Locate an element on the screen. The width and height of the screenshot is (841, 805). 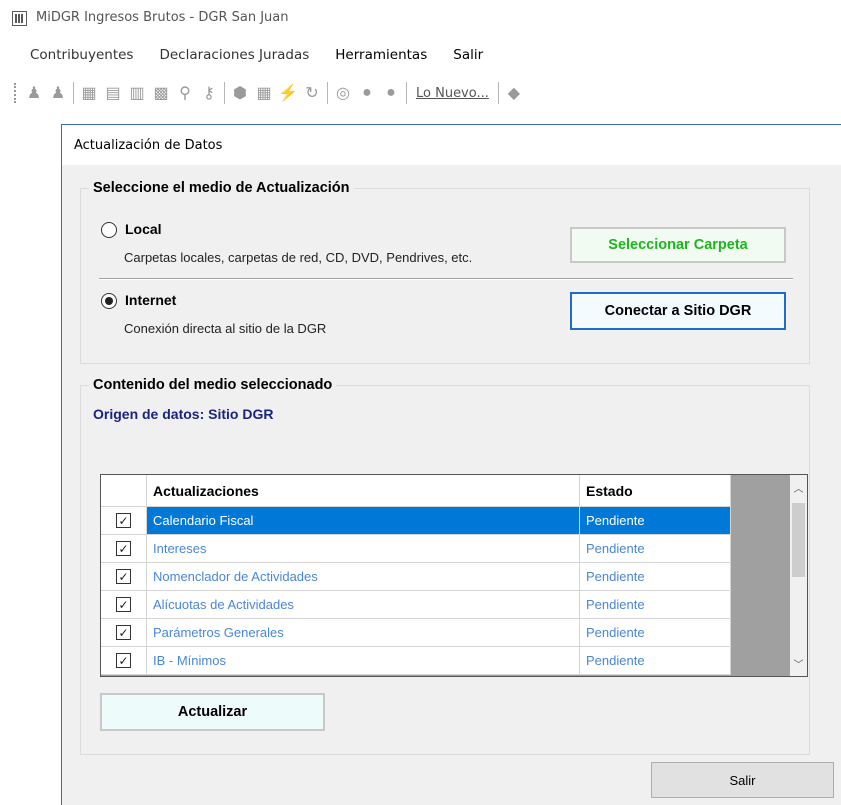
gem-icon: ⬢ is located at coordinates (240, 93).